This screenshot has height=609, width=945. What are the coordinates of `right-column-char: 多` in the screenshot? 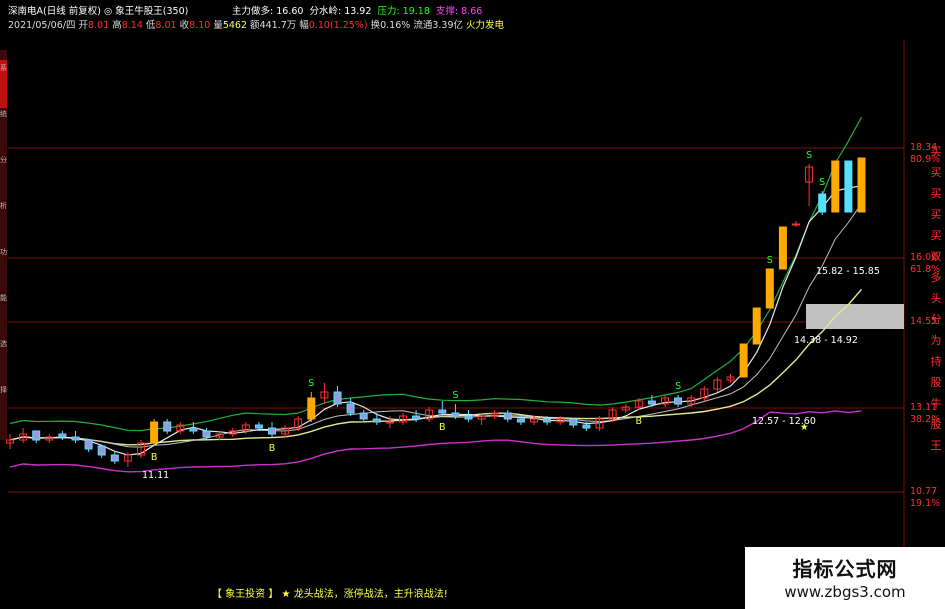 It's located at (936, 277).